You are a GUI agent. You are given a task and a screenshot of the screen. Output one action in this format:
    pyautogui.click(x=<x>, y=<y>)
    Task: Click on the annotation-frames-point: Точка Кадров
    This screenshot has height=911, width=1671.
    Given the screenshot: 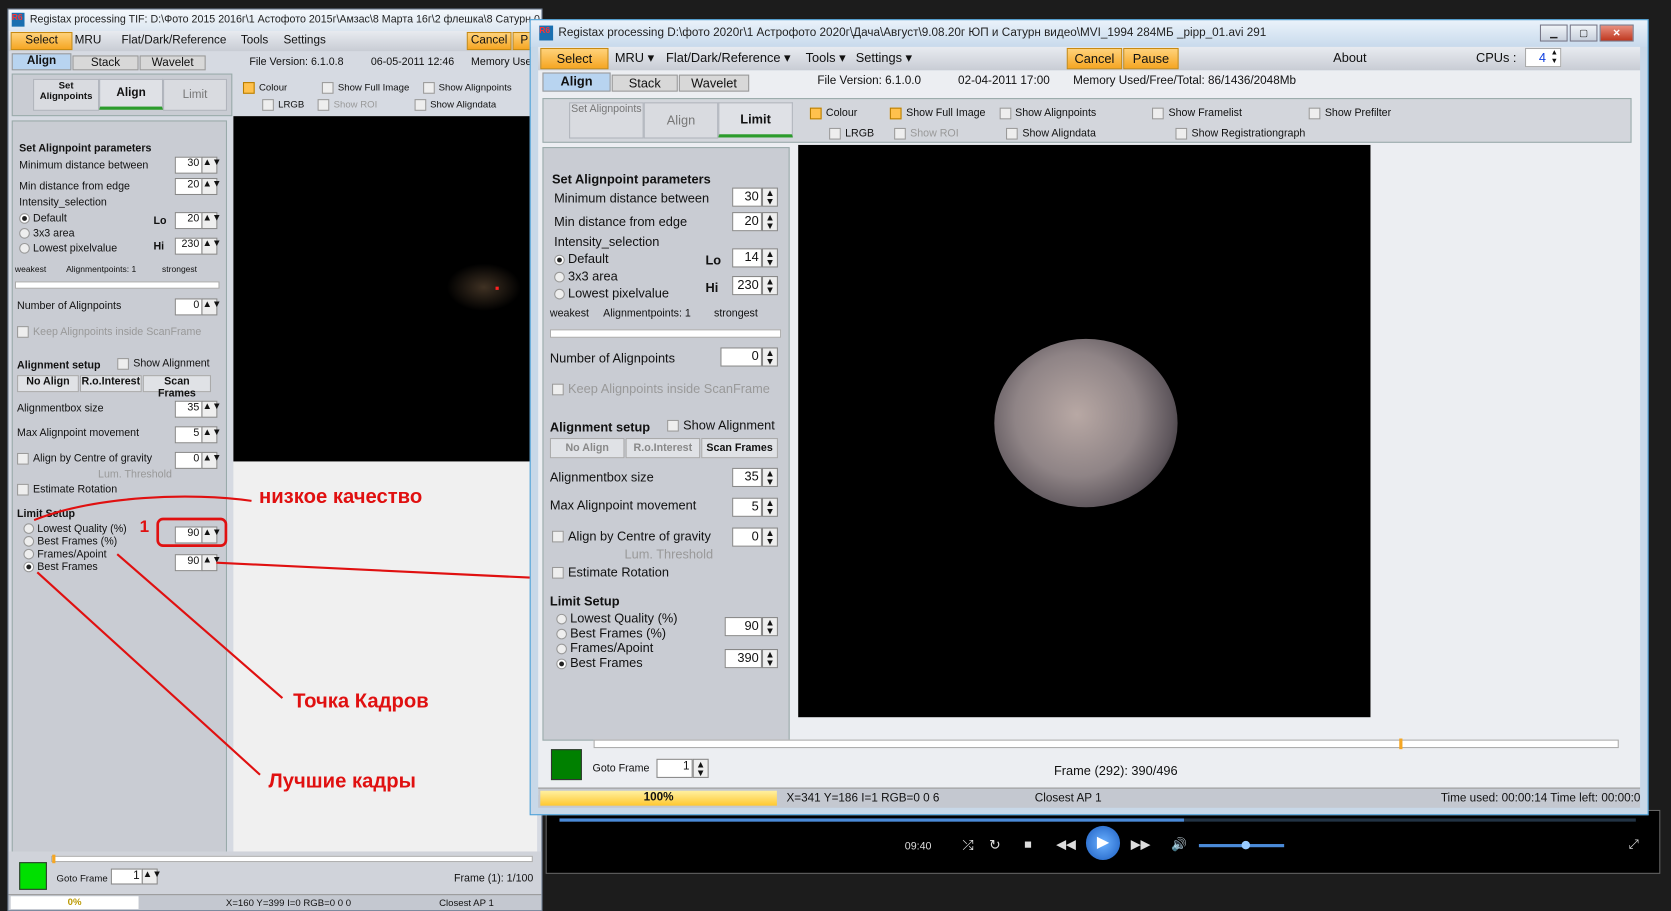 What is the action you would take?
    pyautogui.click(x=361, y=701)
    